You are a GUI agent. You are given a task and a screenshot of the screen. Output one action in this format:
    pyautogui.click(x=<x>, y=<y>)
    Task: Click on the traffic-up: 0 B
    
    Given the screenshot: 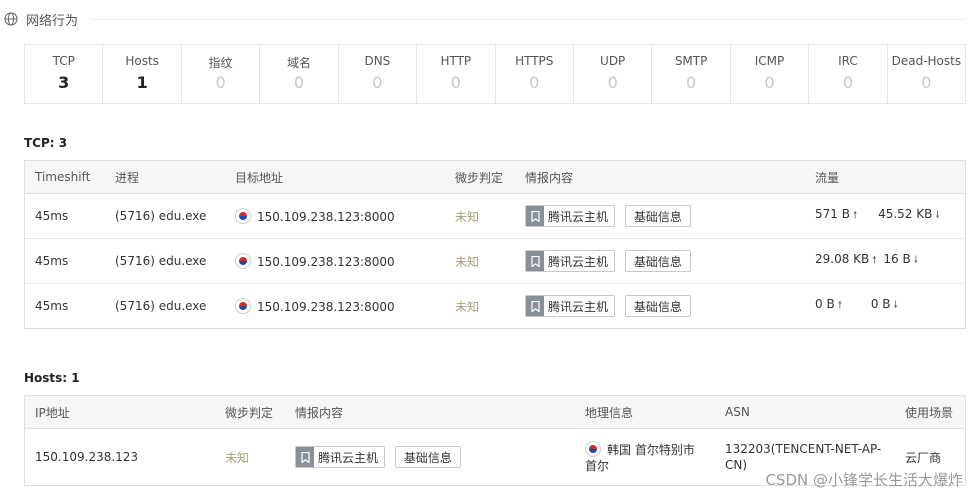 What is the action you would take?
    pyautogui.click(x=825, y=304)
    